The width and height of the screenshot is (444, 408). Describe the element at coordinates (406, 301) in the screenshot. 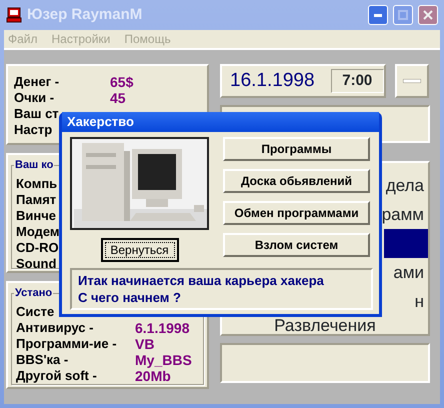

I see `section-item: н` at that location.